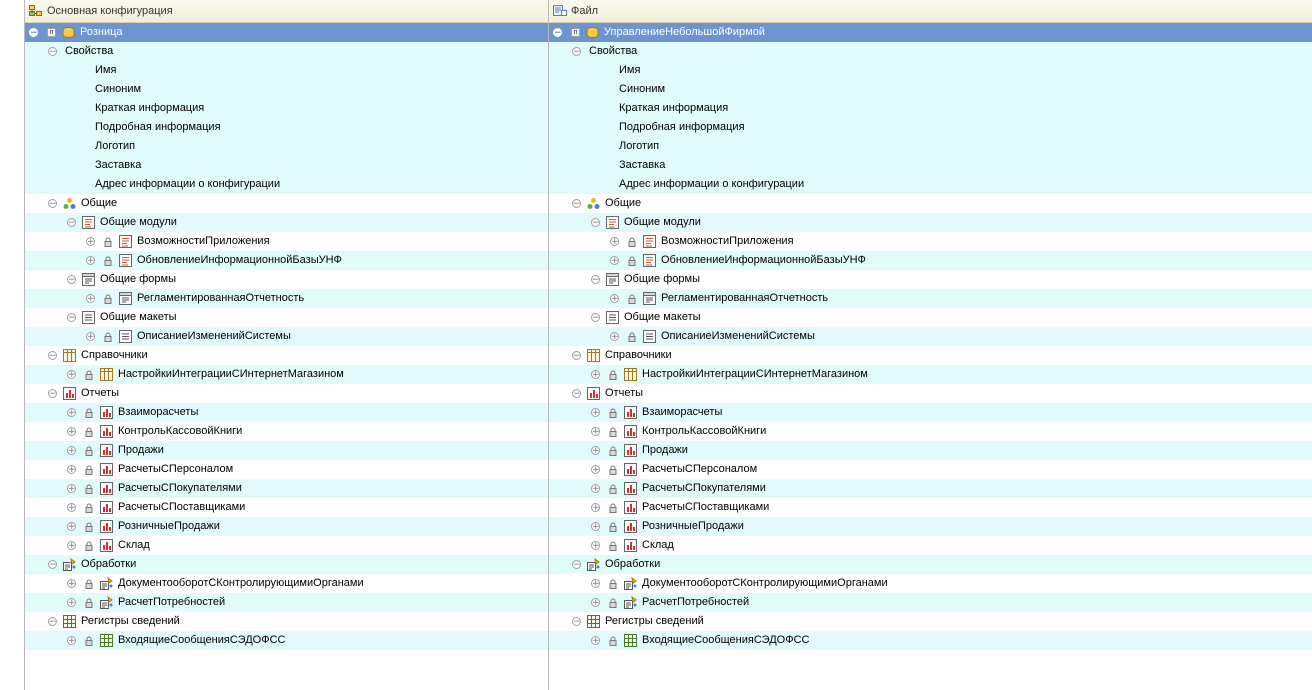 The height and width of the screenshot is (690, 1312). I want to click on tree-row: − п Розница, so click(286, 32).